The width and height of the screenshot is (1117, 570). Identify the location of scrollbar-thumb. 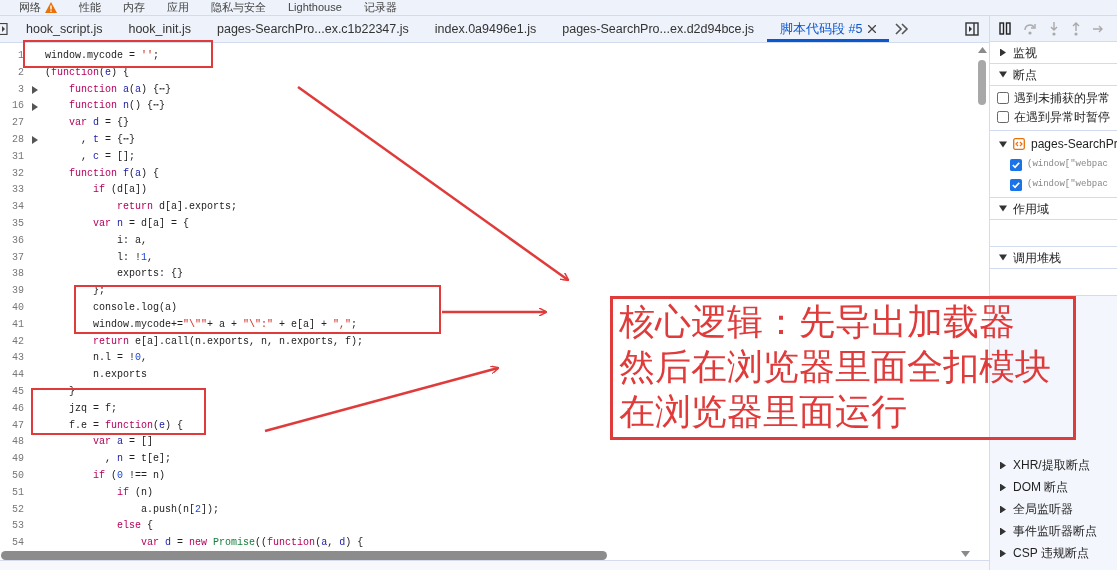
(982, 82).